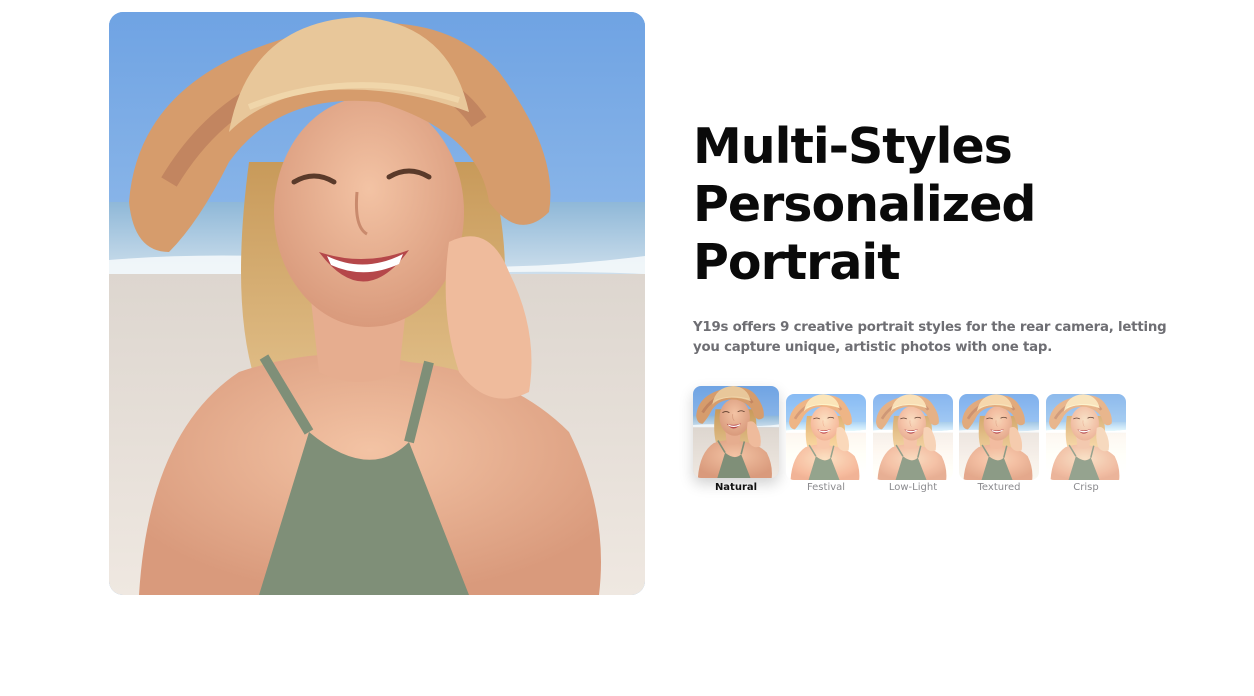  What do you see at coordinates (1086, 437) in the screenshot?
I see `style-thumbnail-crisp` at bounding box center [1086, 437].